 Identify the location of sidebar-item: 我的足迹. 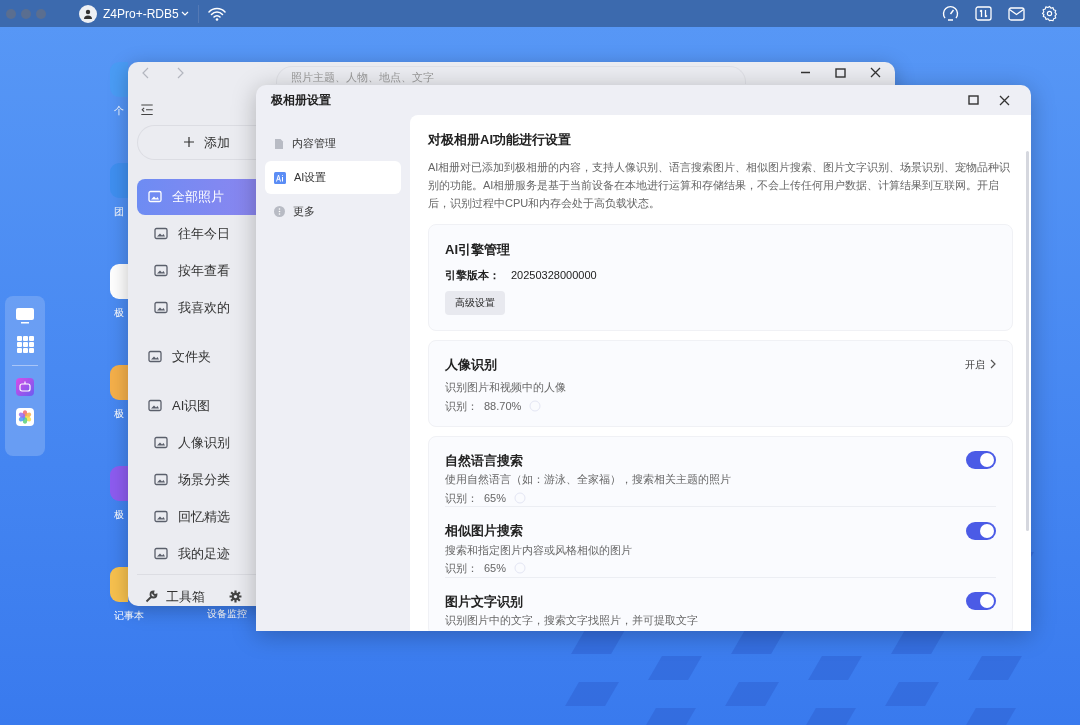
(196, 553).